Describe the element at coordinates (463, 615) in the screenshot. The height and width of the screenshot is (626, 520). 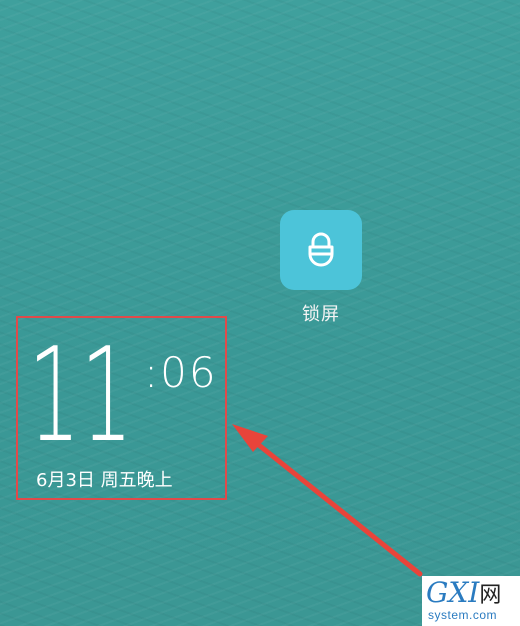
I see `watermark-site: system.com` at that location.